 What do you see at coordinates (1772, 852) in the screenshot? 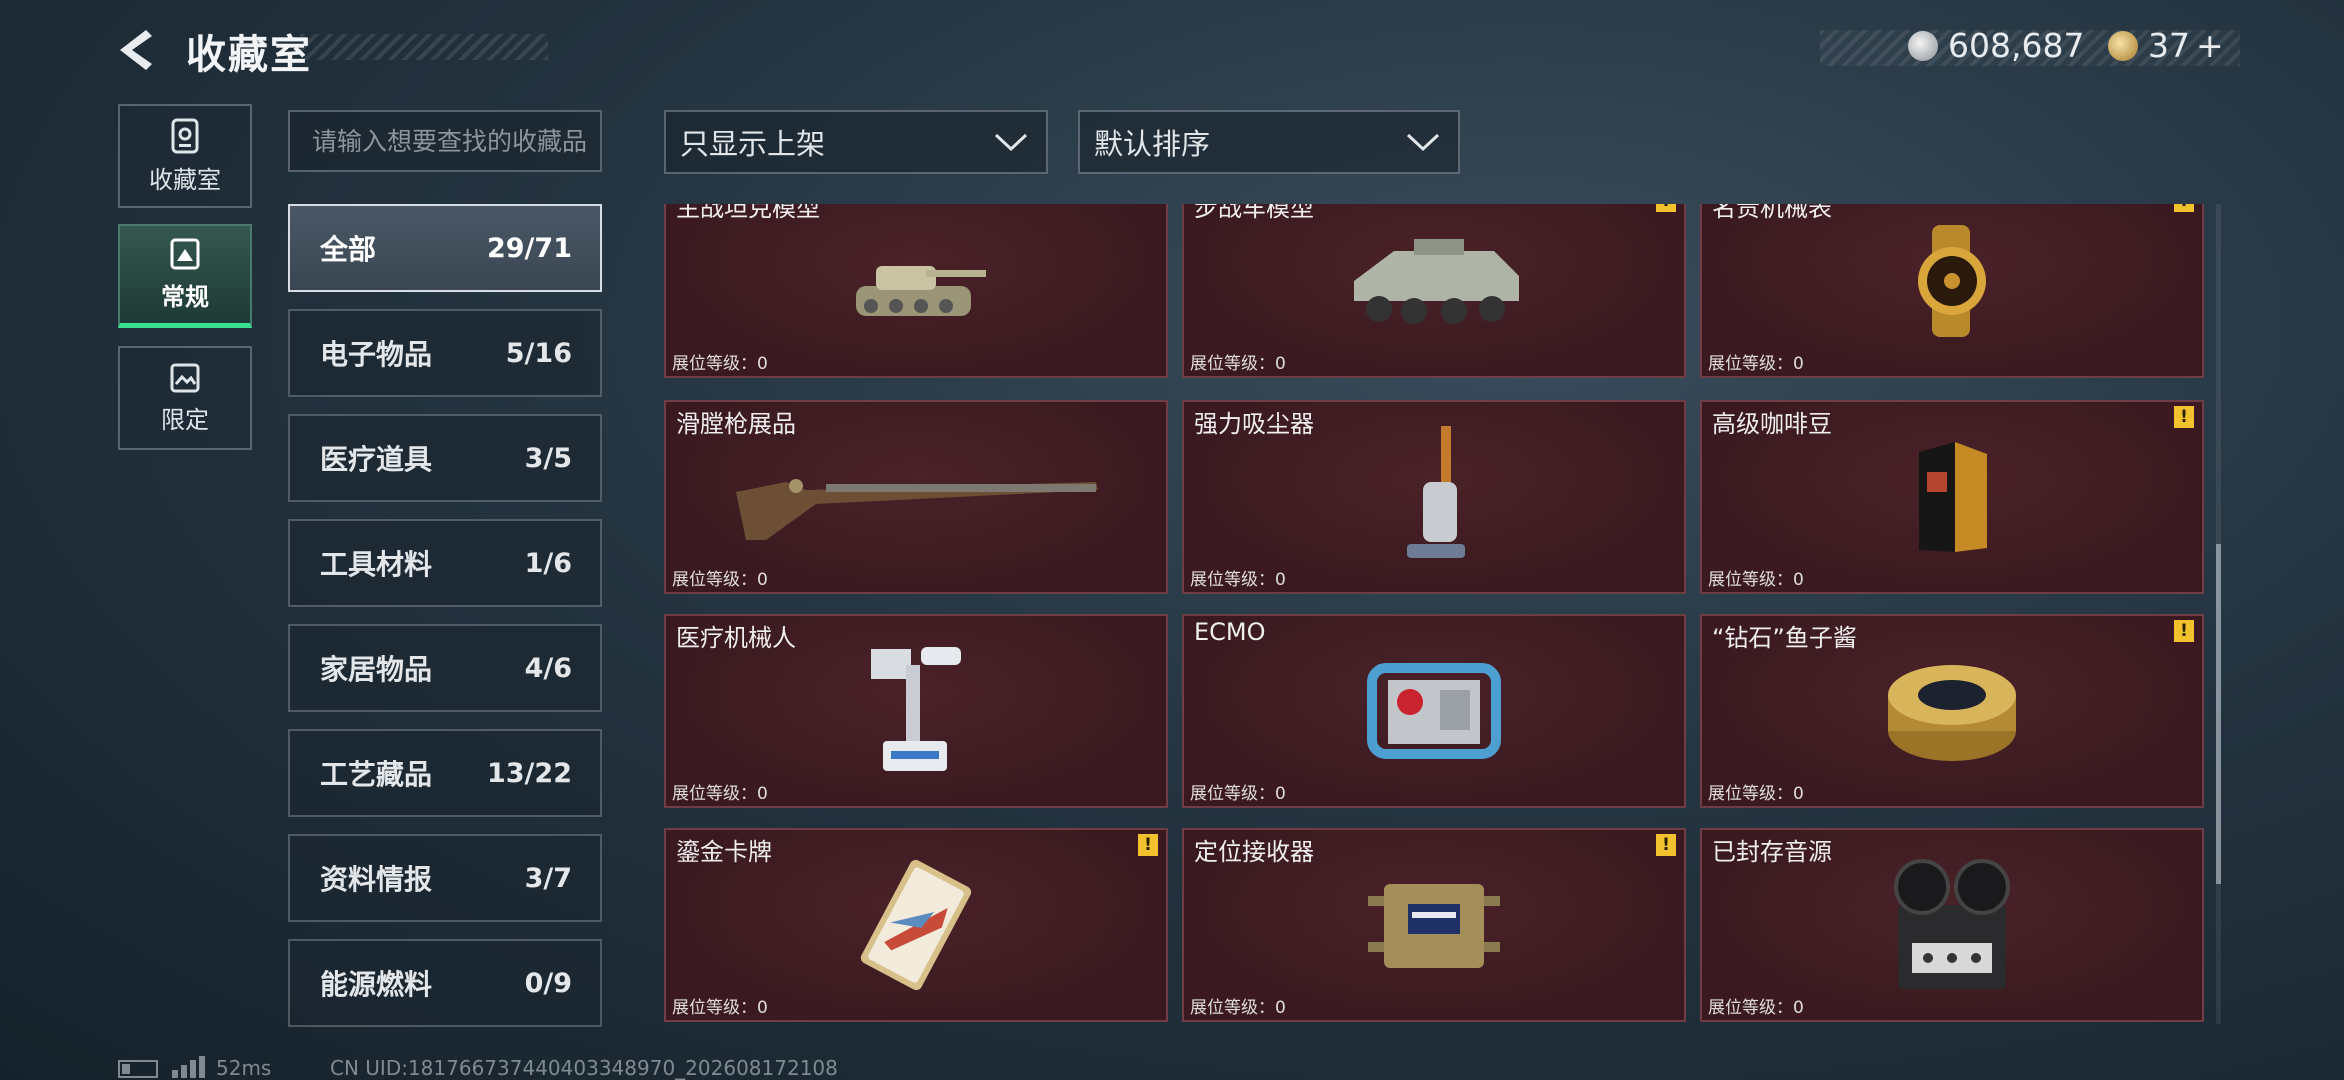
I see `item-name: 已封存音源` at bounding box center [1772, 852].